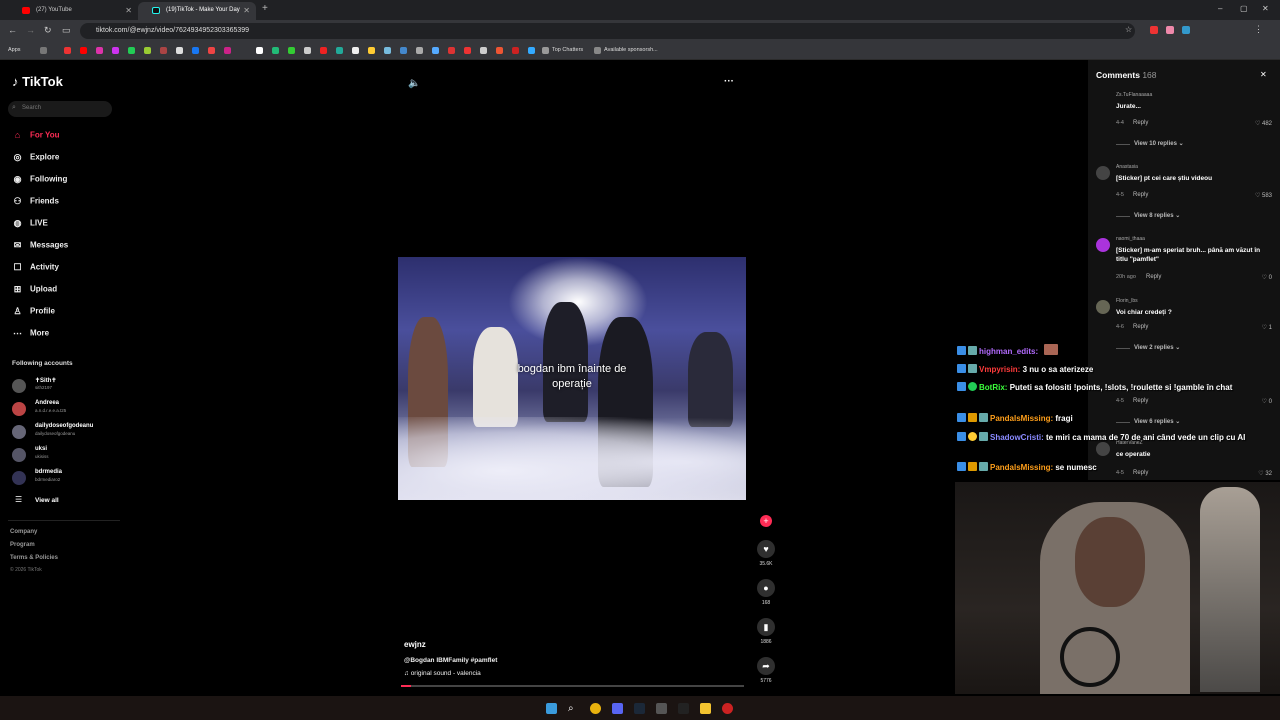 The height and width of the screenshot is (720, 1280). I want to click on volume-icon: 🔈, so click(414, 83).